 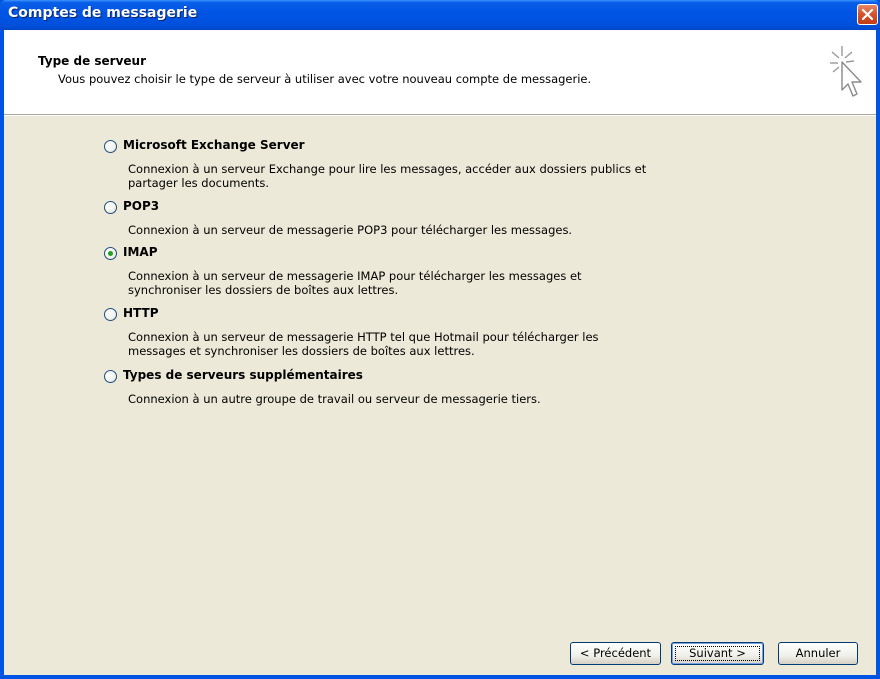 I want to click on wizard-cursor-icon, so click(x=846, y=71).